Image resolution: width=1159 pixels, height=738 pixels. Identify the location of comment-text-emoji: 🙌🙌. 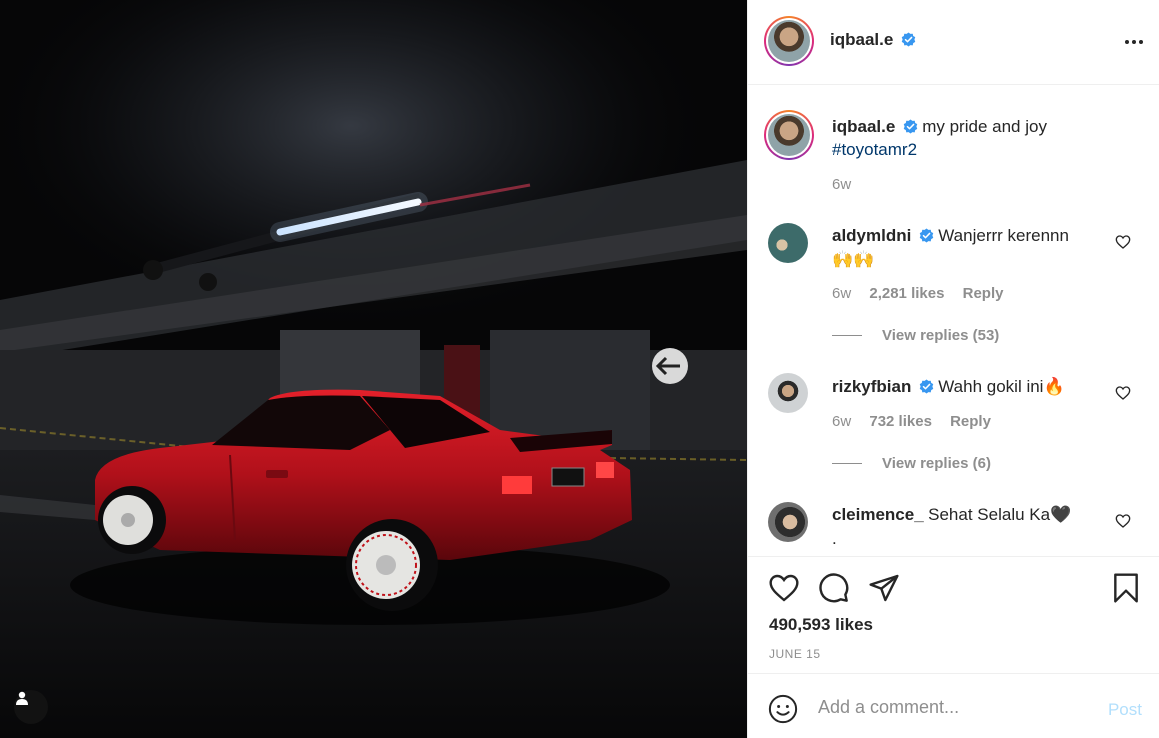
(853, 259).